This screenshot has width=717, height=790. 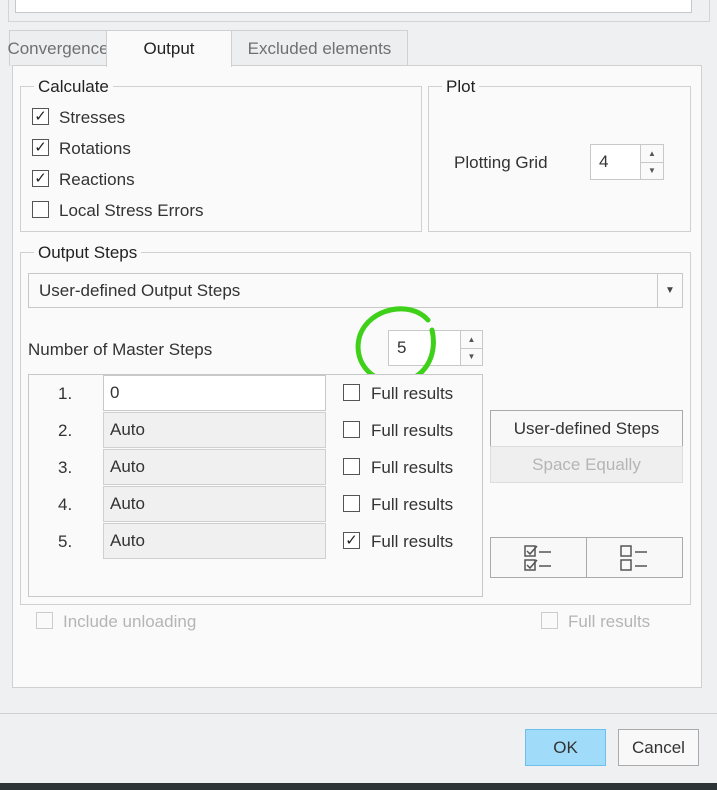 What do you see at coordinates (353, 6) in the screenshot?
I see `top-text-area` at bounding box center [353, 6].